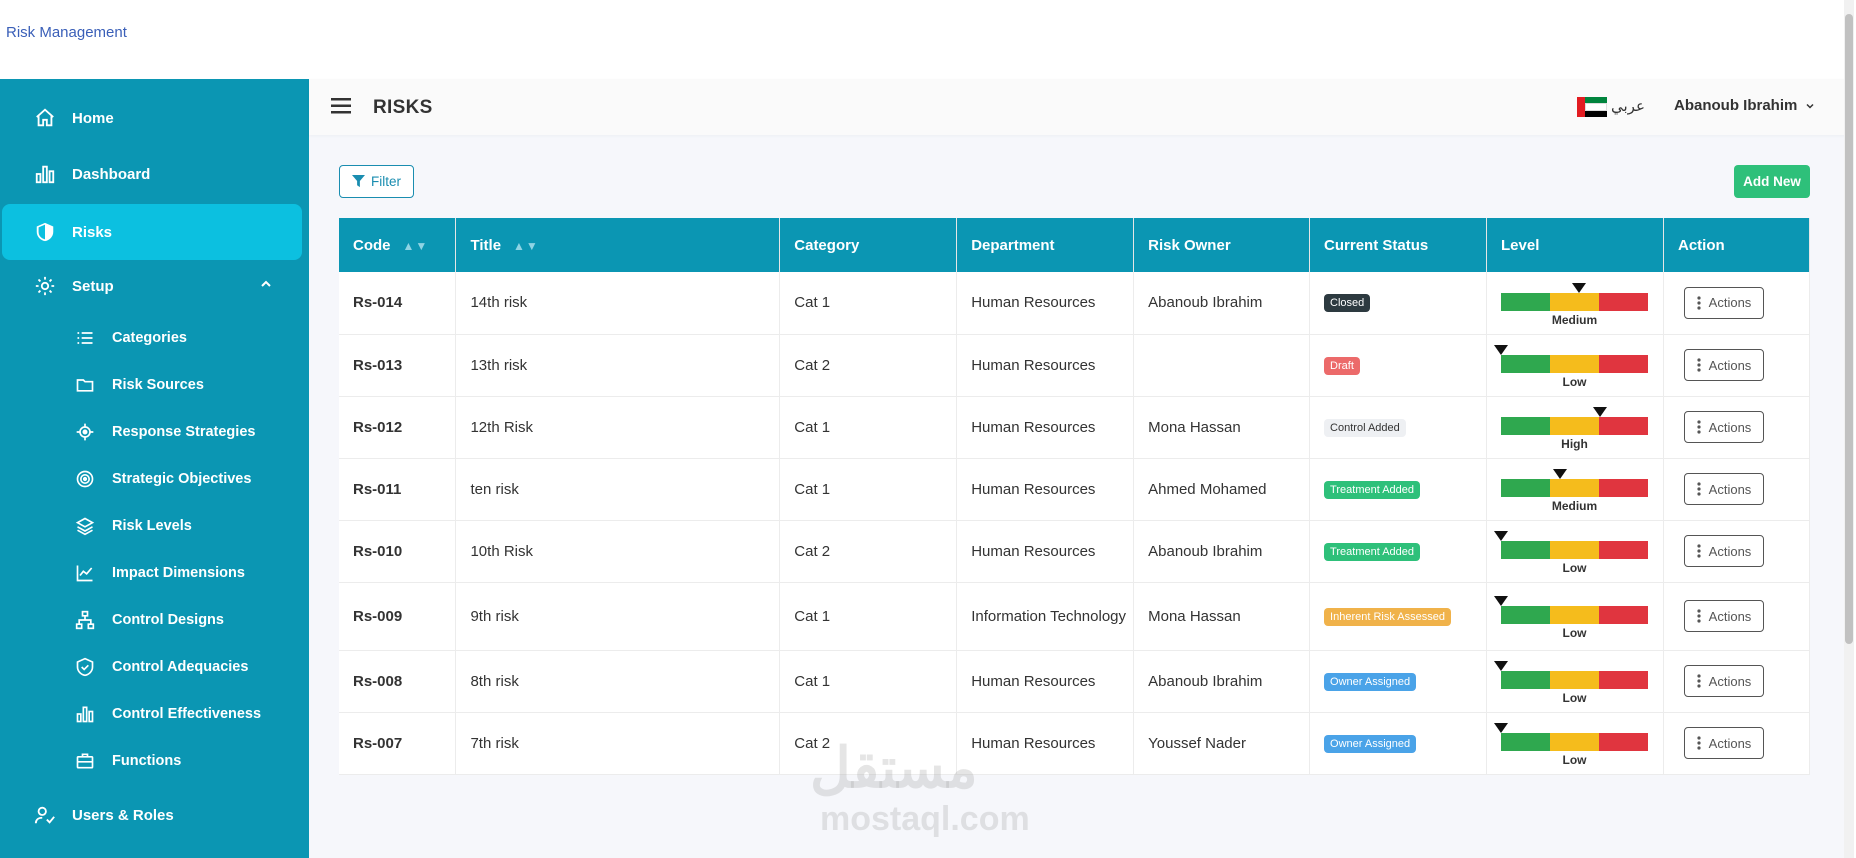  What do you see at coordinates (85, 620) in the screenshot?
I see `sitemap-icon` at bounding box center [85, 620].